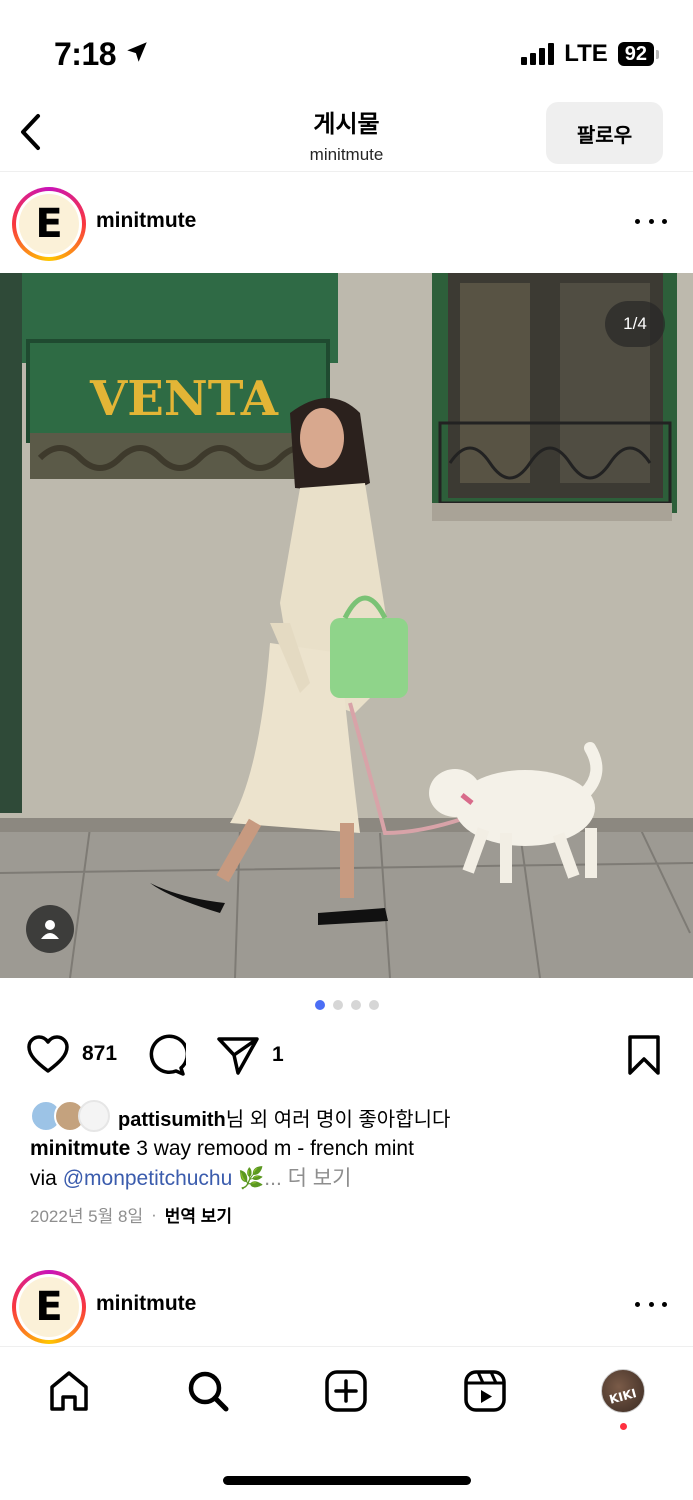 Image resolution: width=693 pixels, height=1500 pixels. I want to click on plus-square-icon, so click(346, 1391).